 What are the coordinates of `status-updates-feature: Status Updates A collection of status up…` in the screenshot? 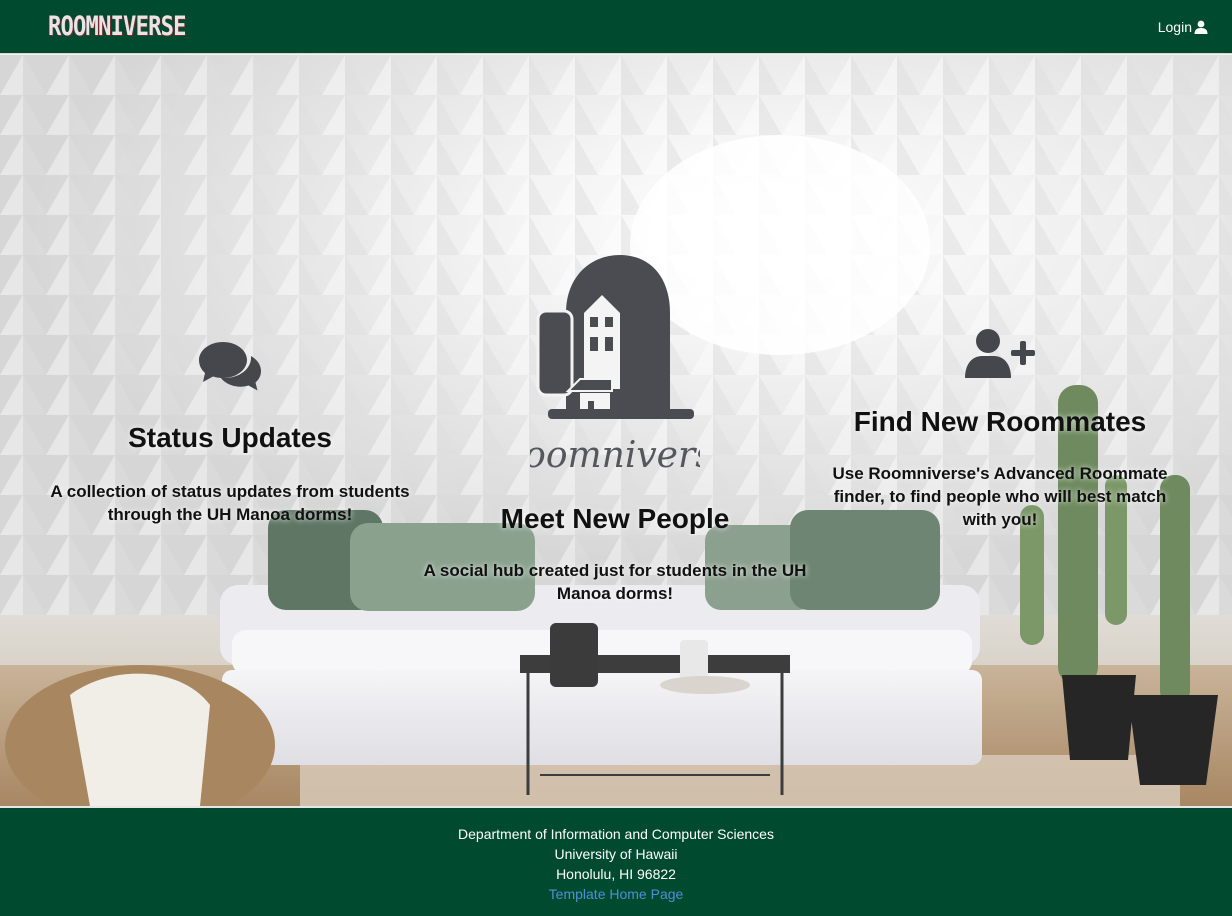 It's located at (230, 433).